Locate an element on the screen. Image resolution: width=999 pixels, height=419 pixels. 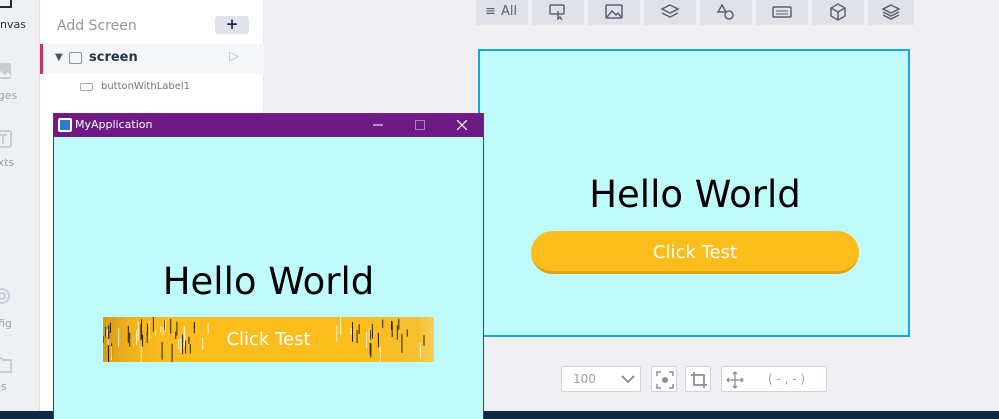
nav-item-label: les is located at coordinates (3, 386).